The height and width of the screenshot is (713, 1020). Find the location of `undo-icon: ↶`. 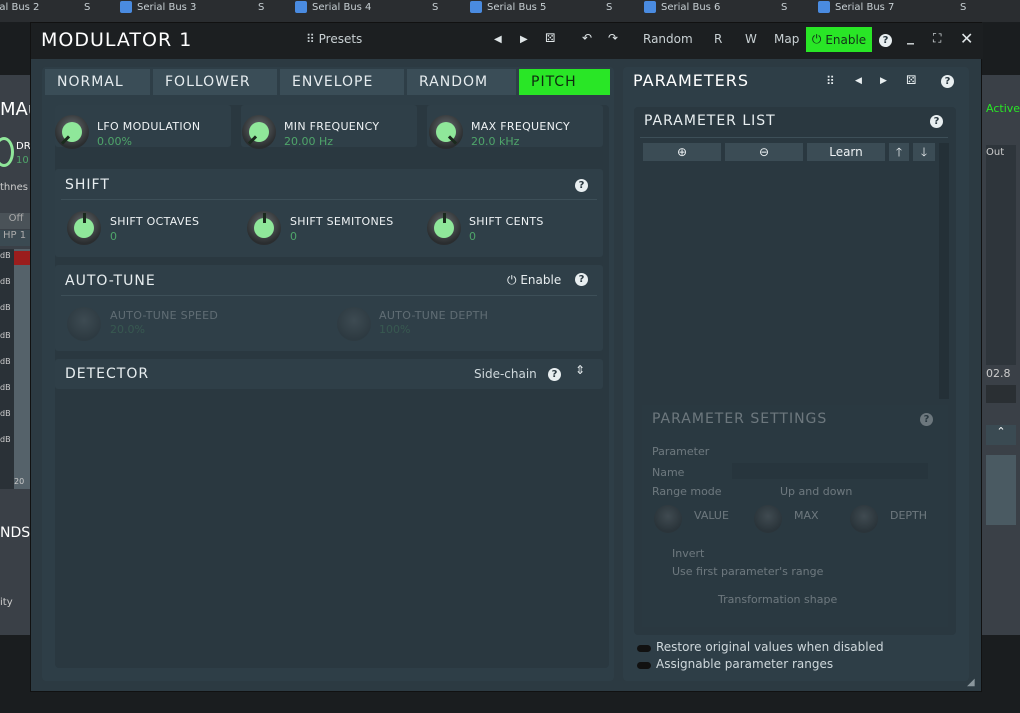

undo-icon: ↶ is located at coordinates (587, 38).